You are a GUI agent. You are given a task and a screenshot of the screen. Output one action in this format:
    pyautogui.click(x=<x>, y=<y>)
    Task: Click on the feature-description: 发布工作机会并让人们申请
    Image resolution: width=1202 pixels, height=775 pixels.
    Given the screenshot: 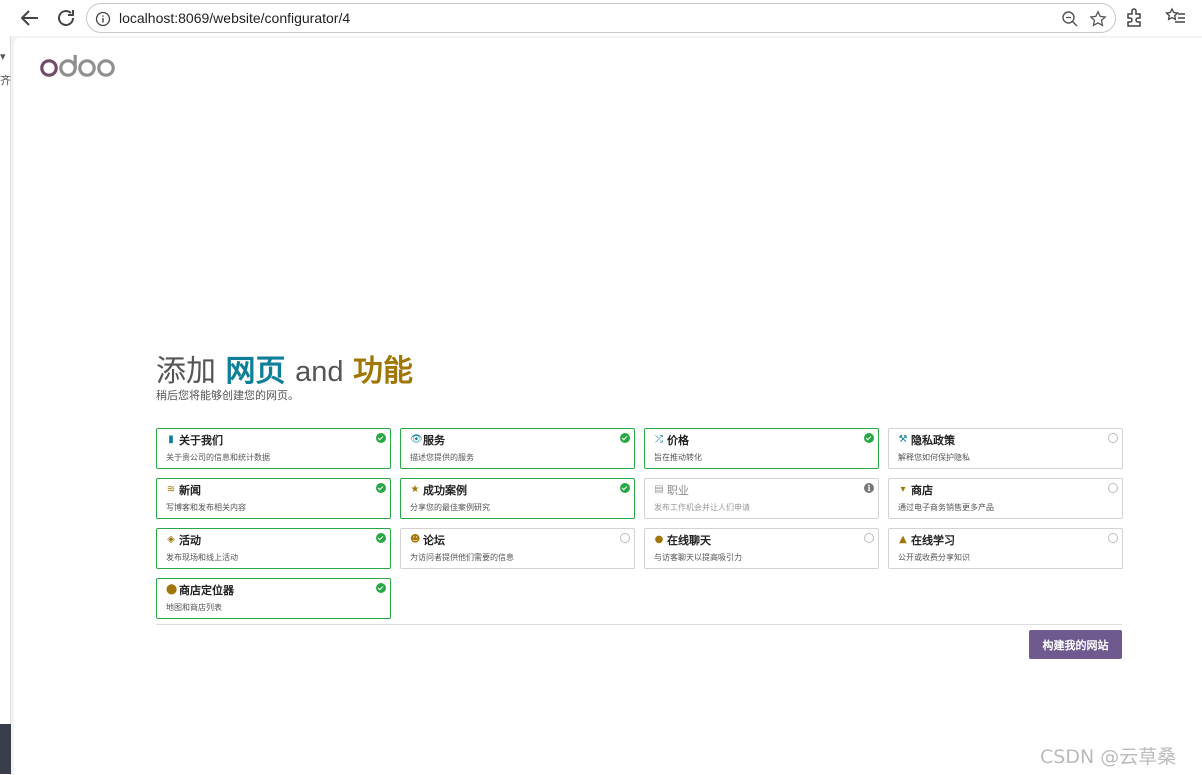 What is the action you would take?
    pyautogui.click(x=702, y=507)
    